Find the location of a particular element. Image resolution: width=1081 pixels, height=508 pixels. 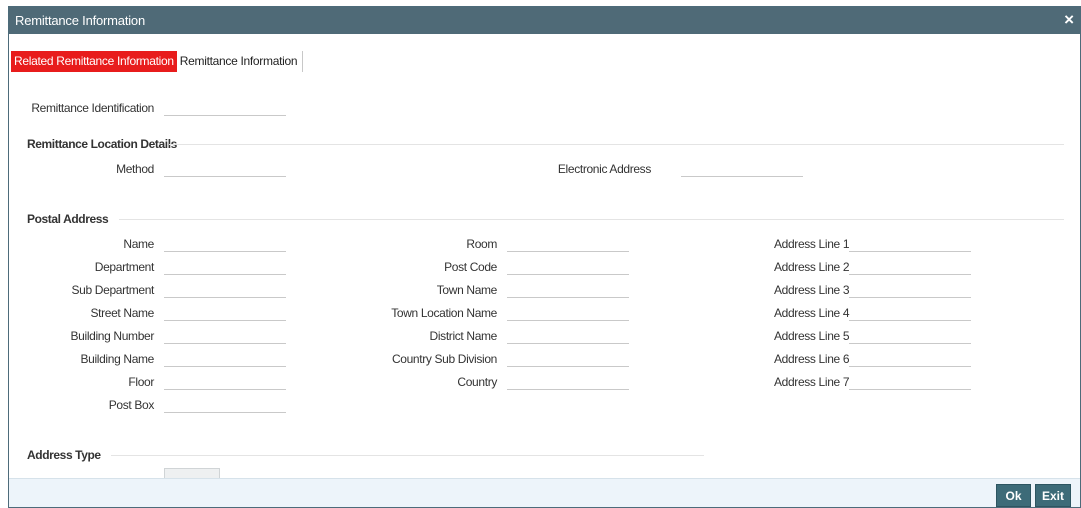

department-label: Department is located at coordinates (124, 267).